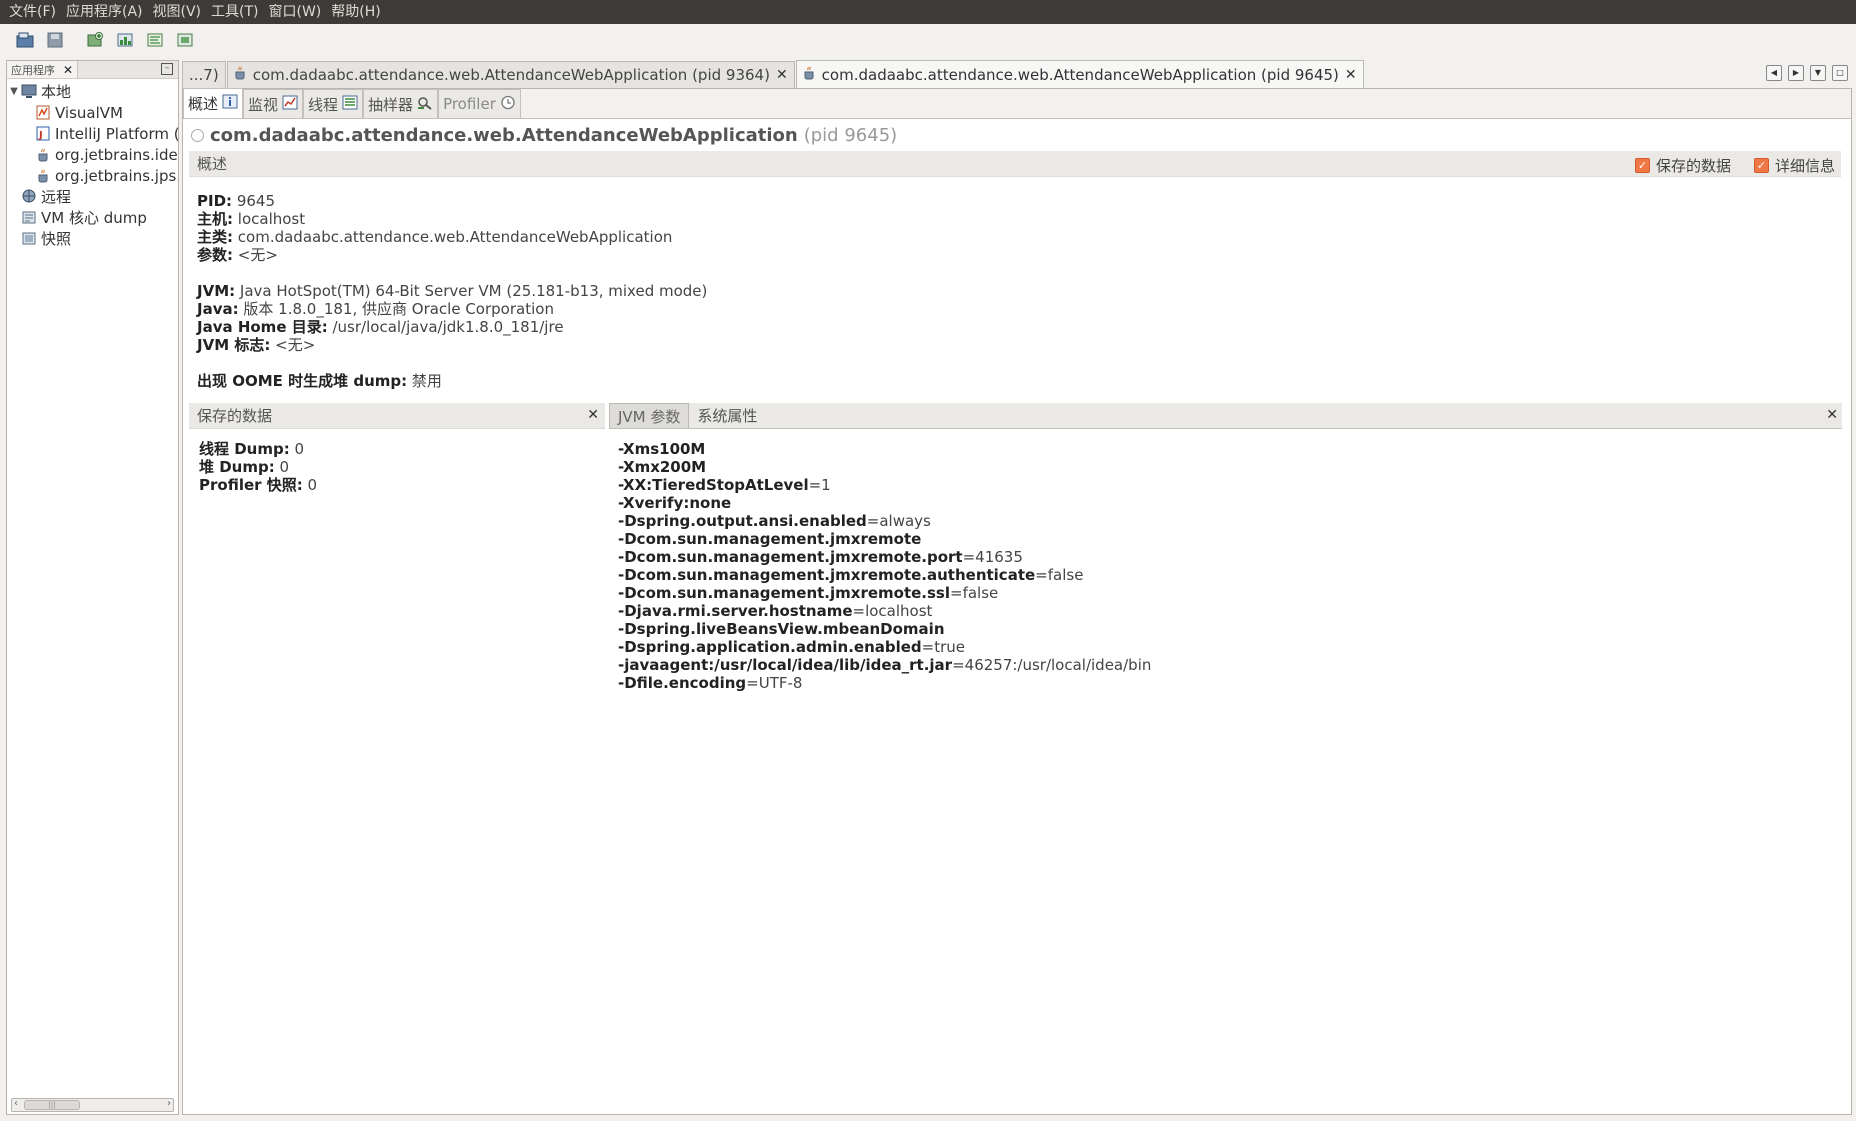 The width and height of the screenshot is (1856, 1121). What do you see at coordinates (992, 557) in the screenshot?
I see `jvm-arg-value: =41635` at bounding box center [992, 557].